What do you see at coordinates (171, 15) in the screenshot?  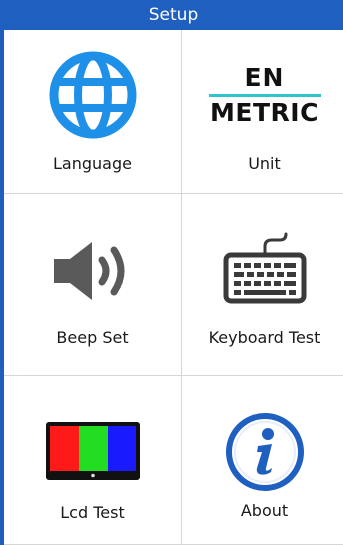 I see `page-title: Setup` at bounding box center [171, 15].